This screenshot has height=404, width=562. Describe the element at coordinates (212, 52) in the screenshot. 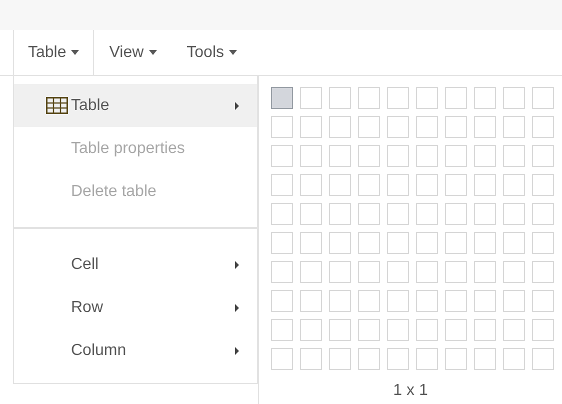

I see `menubar-item: Tools` at that location.